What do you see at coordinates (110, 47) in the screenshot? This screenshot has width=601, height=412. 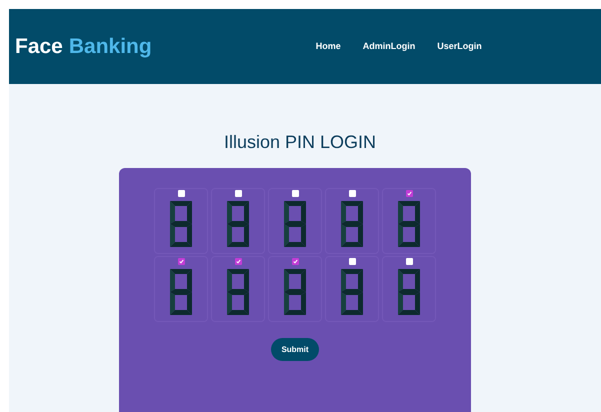 I see `brand-logo-text: Banking` at bounding box center [110, 47].